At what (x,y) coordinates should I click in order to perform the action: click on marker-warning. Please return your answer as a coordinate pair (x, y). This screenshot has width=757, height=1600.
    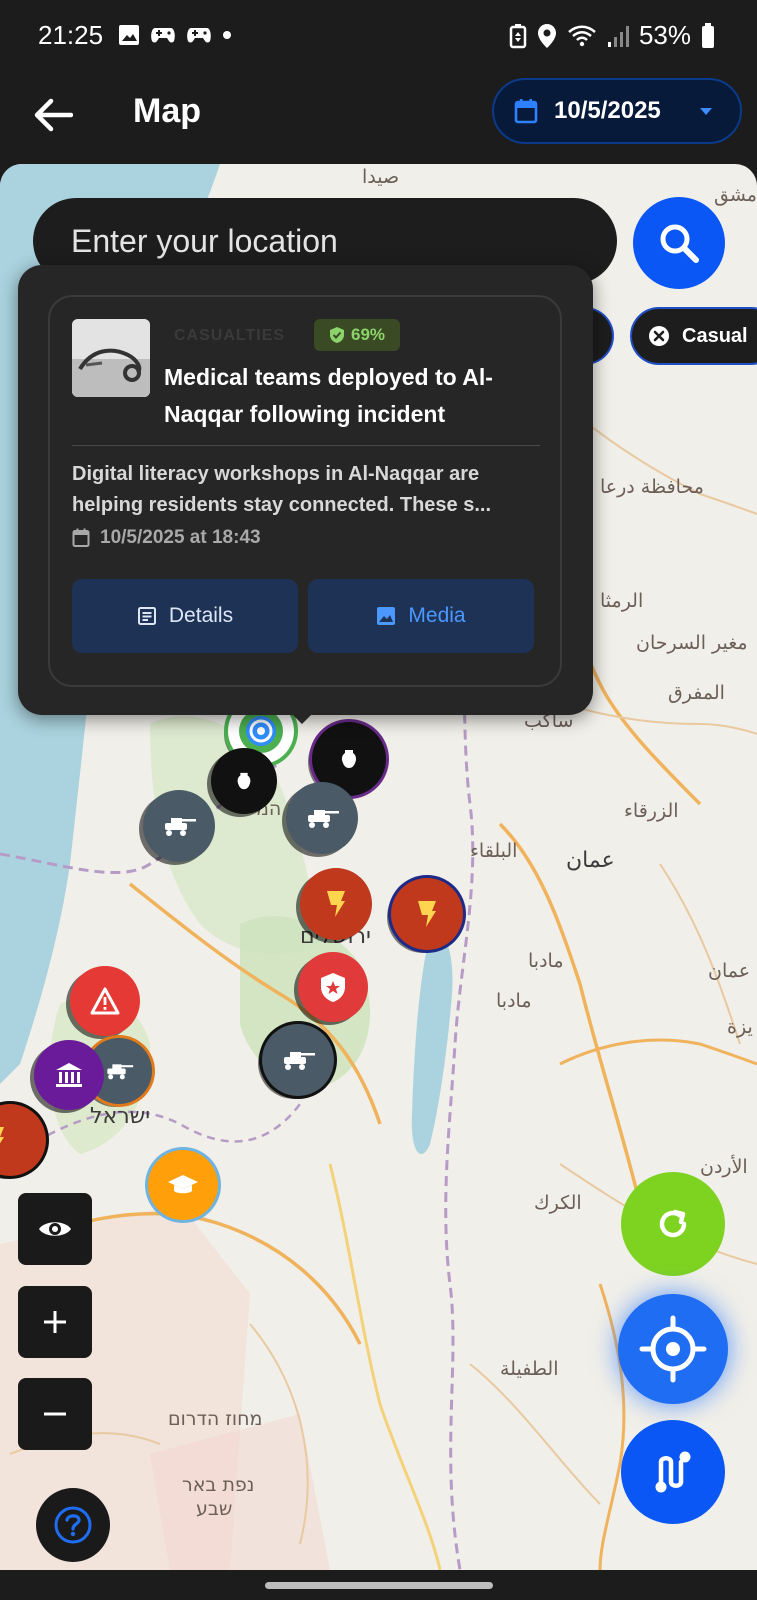
    Looking at the image, I should click on (105, 1001).